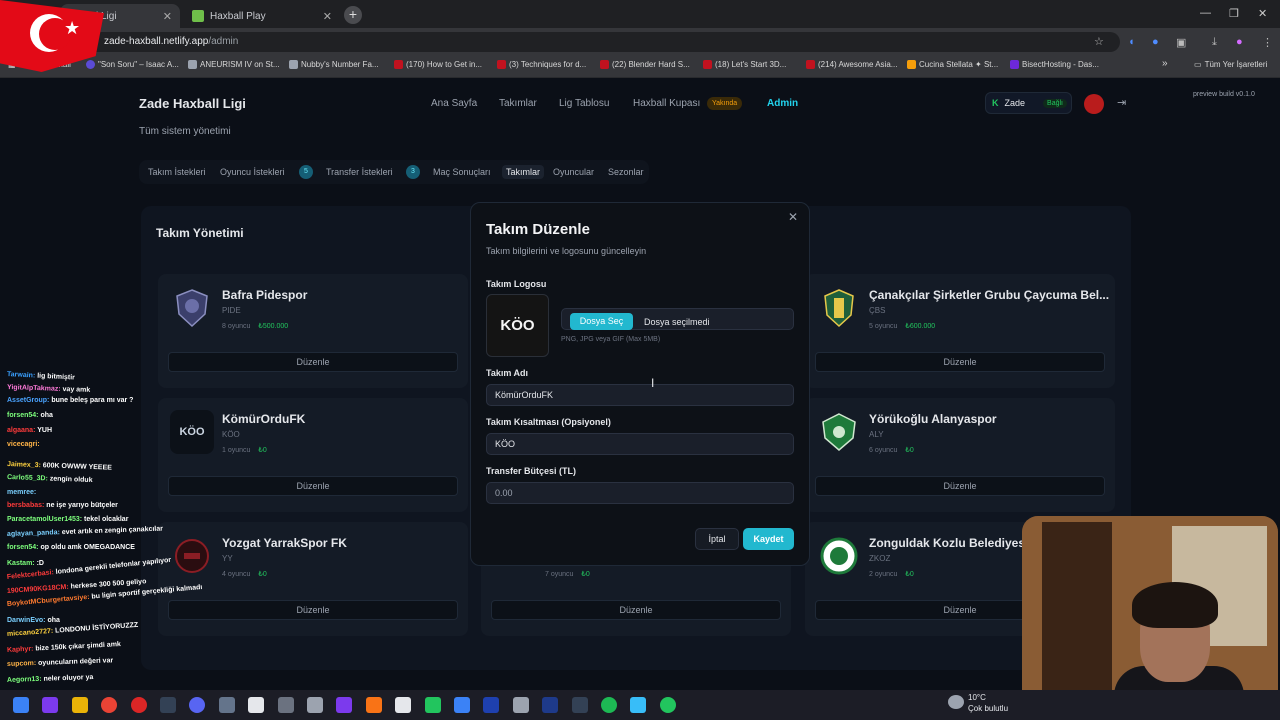 The image size is (1280, 720). Describe the element at coordinates (640, 395) in the screenshot. I see `team-name-input: KömürOrduFK` at that location.